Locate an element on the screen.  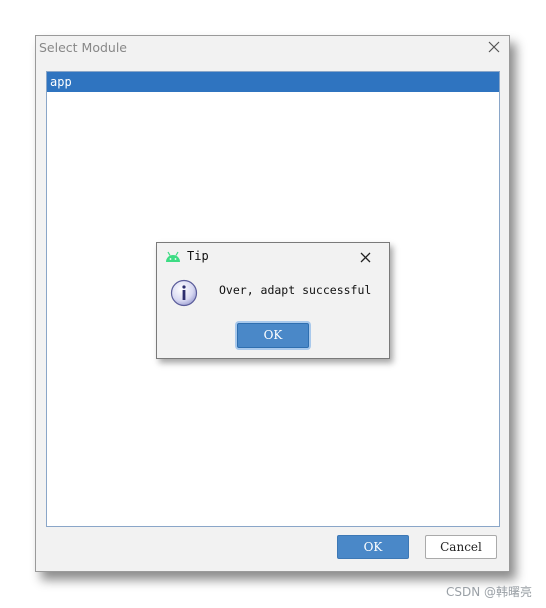
tip-dialog: Tip Over, adapt successful OK is located at coordinates (273, 300).